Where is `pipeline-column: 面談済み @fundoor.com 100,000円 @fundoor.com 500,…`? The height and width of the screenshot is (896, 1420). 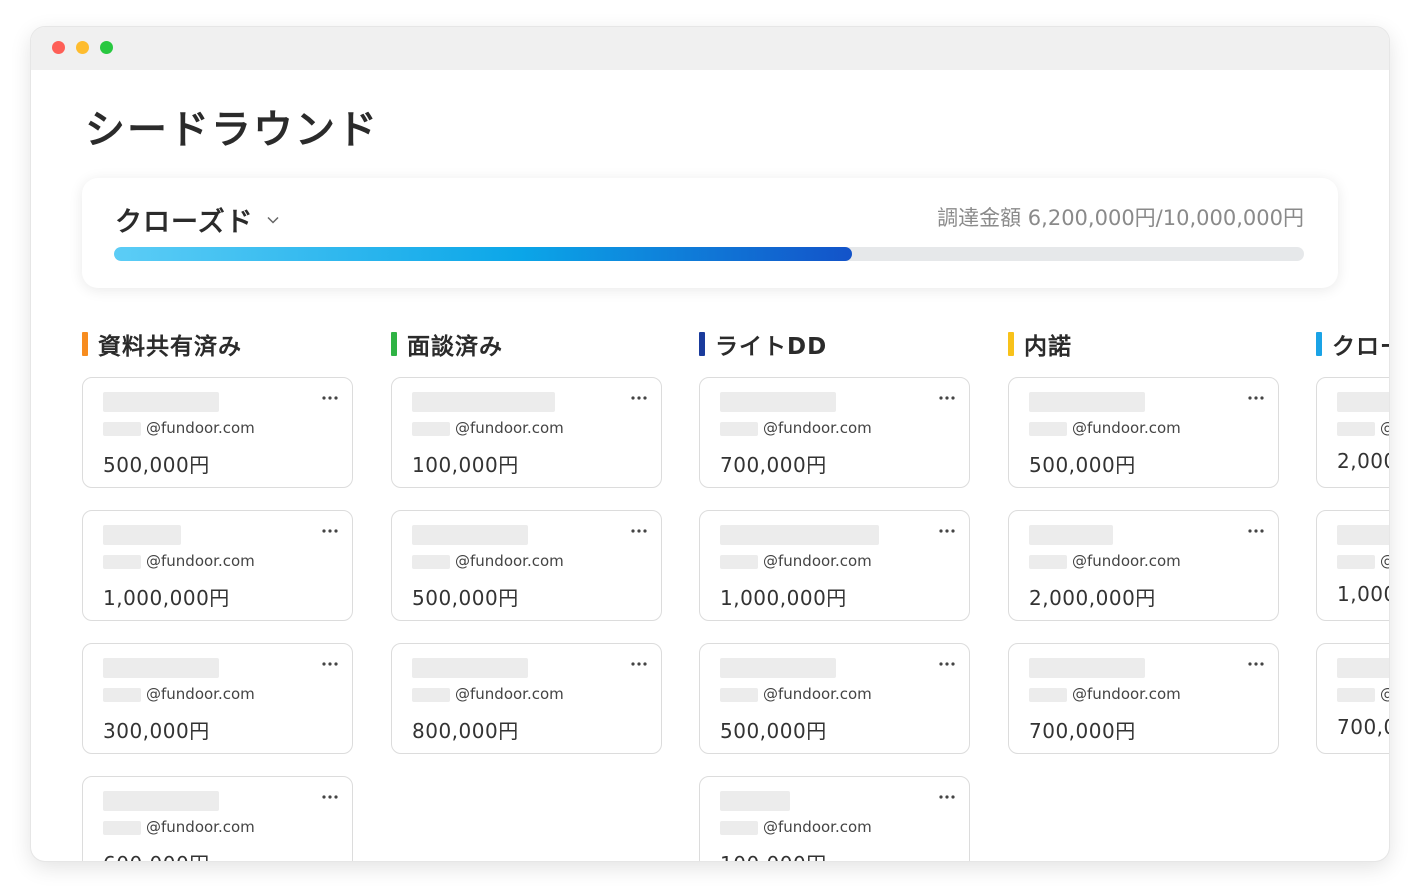 pipeline-column: 面談済み @fundoor.com 100,000円 @fundoor.com 500,… is located at coordinates (527, 540).